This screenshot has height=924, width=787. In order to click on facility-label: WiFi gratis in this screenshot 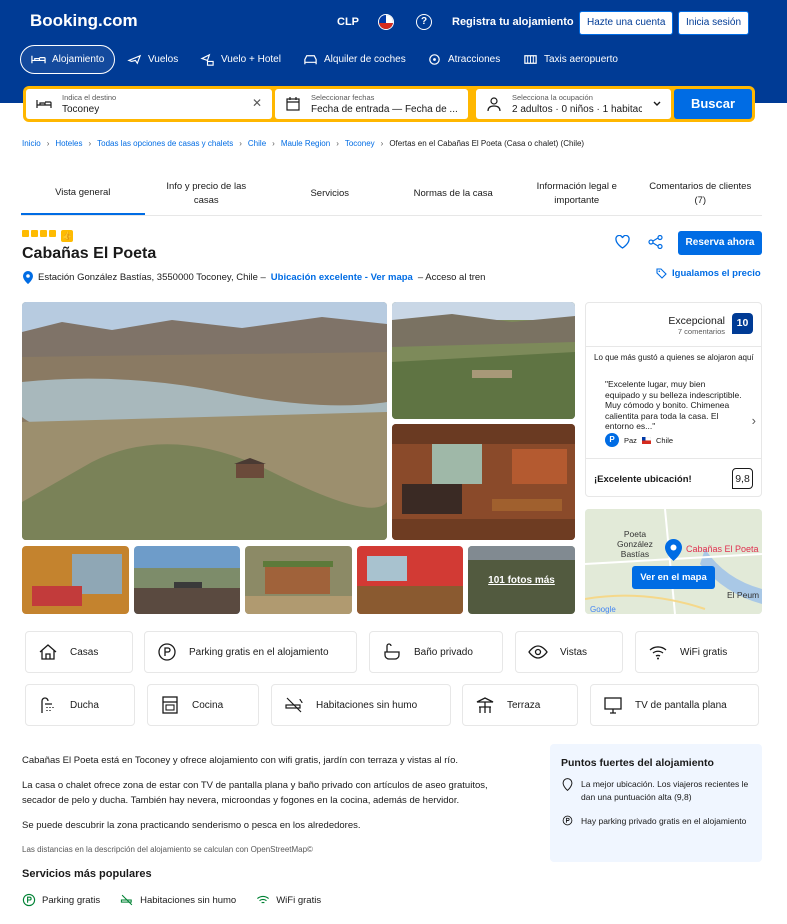, I will do `click(704, 652)`.